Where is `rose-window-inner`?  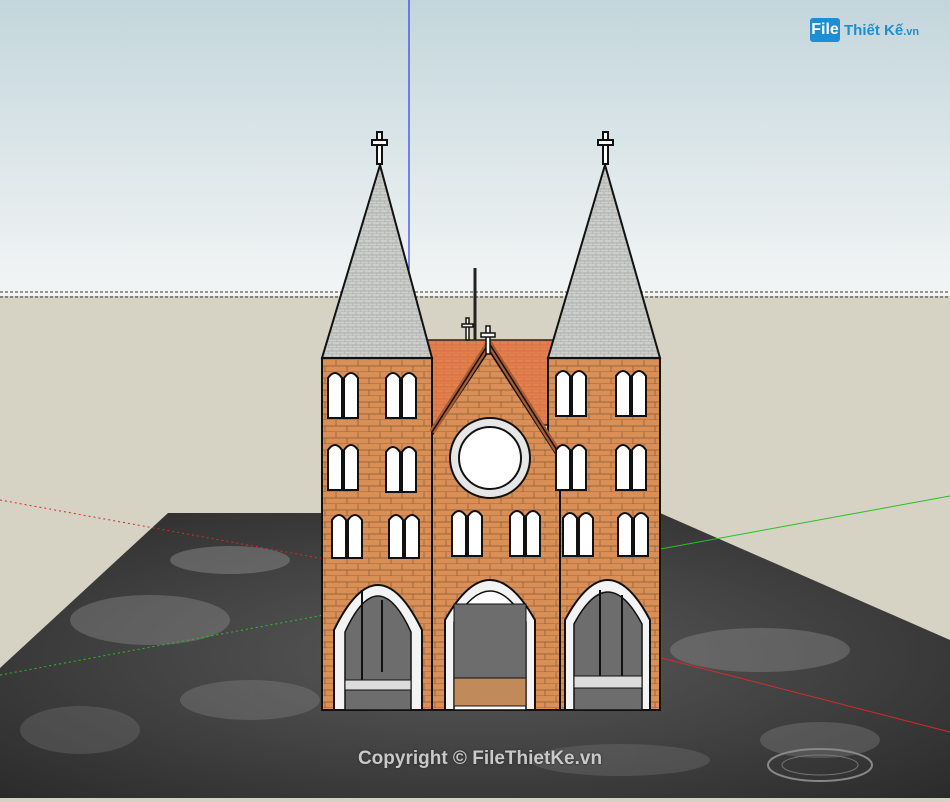 rose-window-inner is located at coordinates (490, 458).